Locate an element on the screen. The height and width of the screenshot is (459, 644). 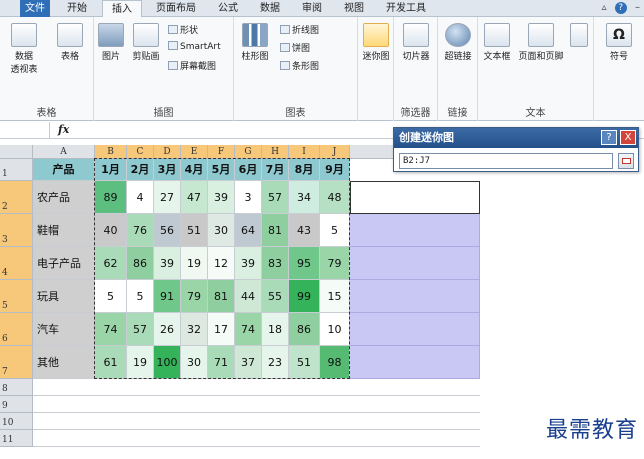
row-number: 2 is located at coordinates (5, 207).